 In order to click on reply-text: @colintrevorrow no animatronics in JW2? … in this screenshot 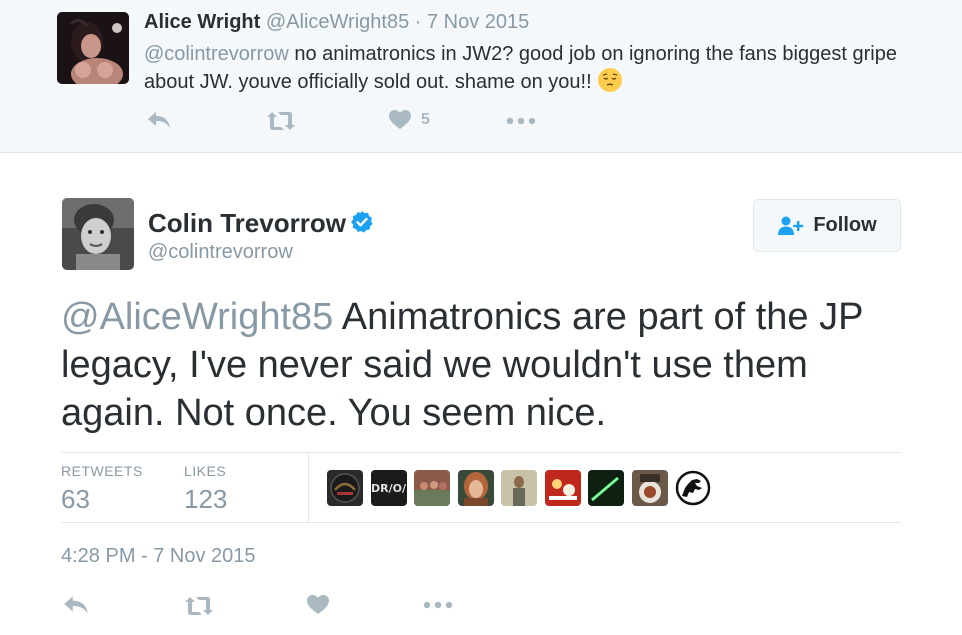, I will do `click(524, 68)`.